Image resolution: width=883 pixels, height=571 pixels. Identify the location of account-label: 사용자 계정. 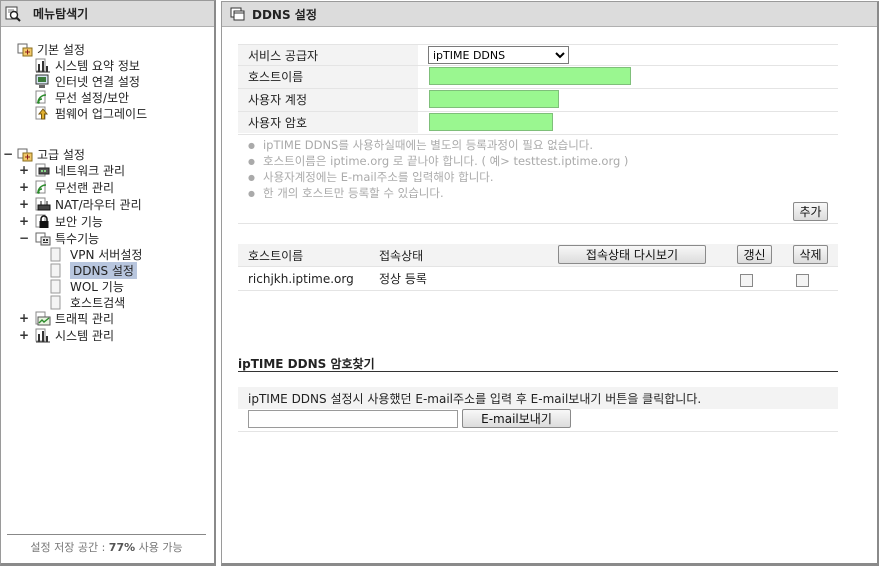
(278, 100).